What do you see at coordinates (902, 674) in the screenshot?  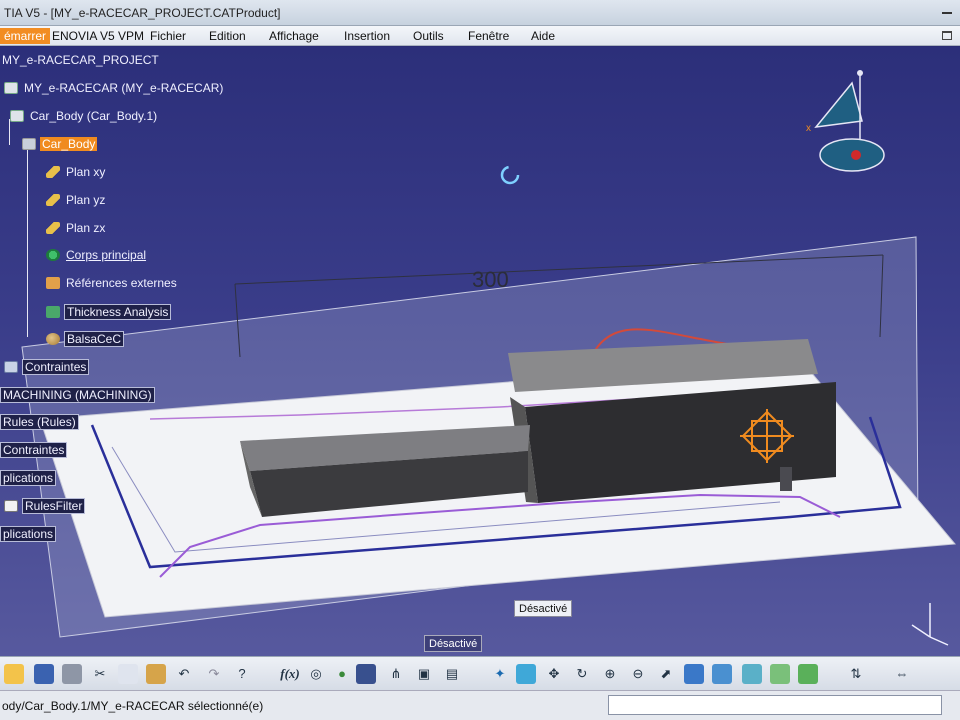 I see `measure-icon: ⇔` at bounding box center [902, 674].